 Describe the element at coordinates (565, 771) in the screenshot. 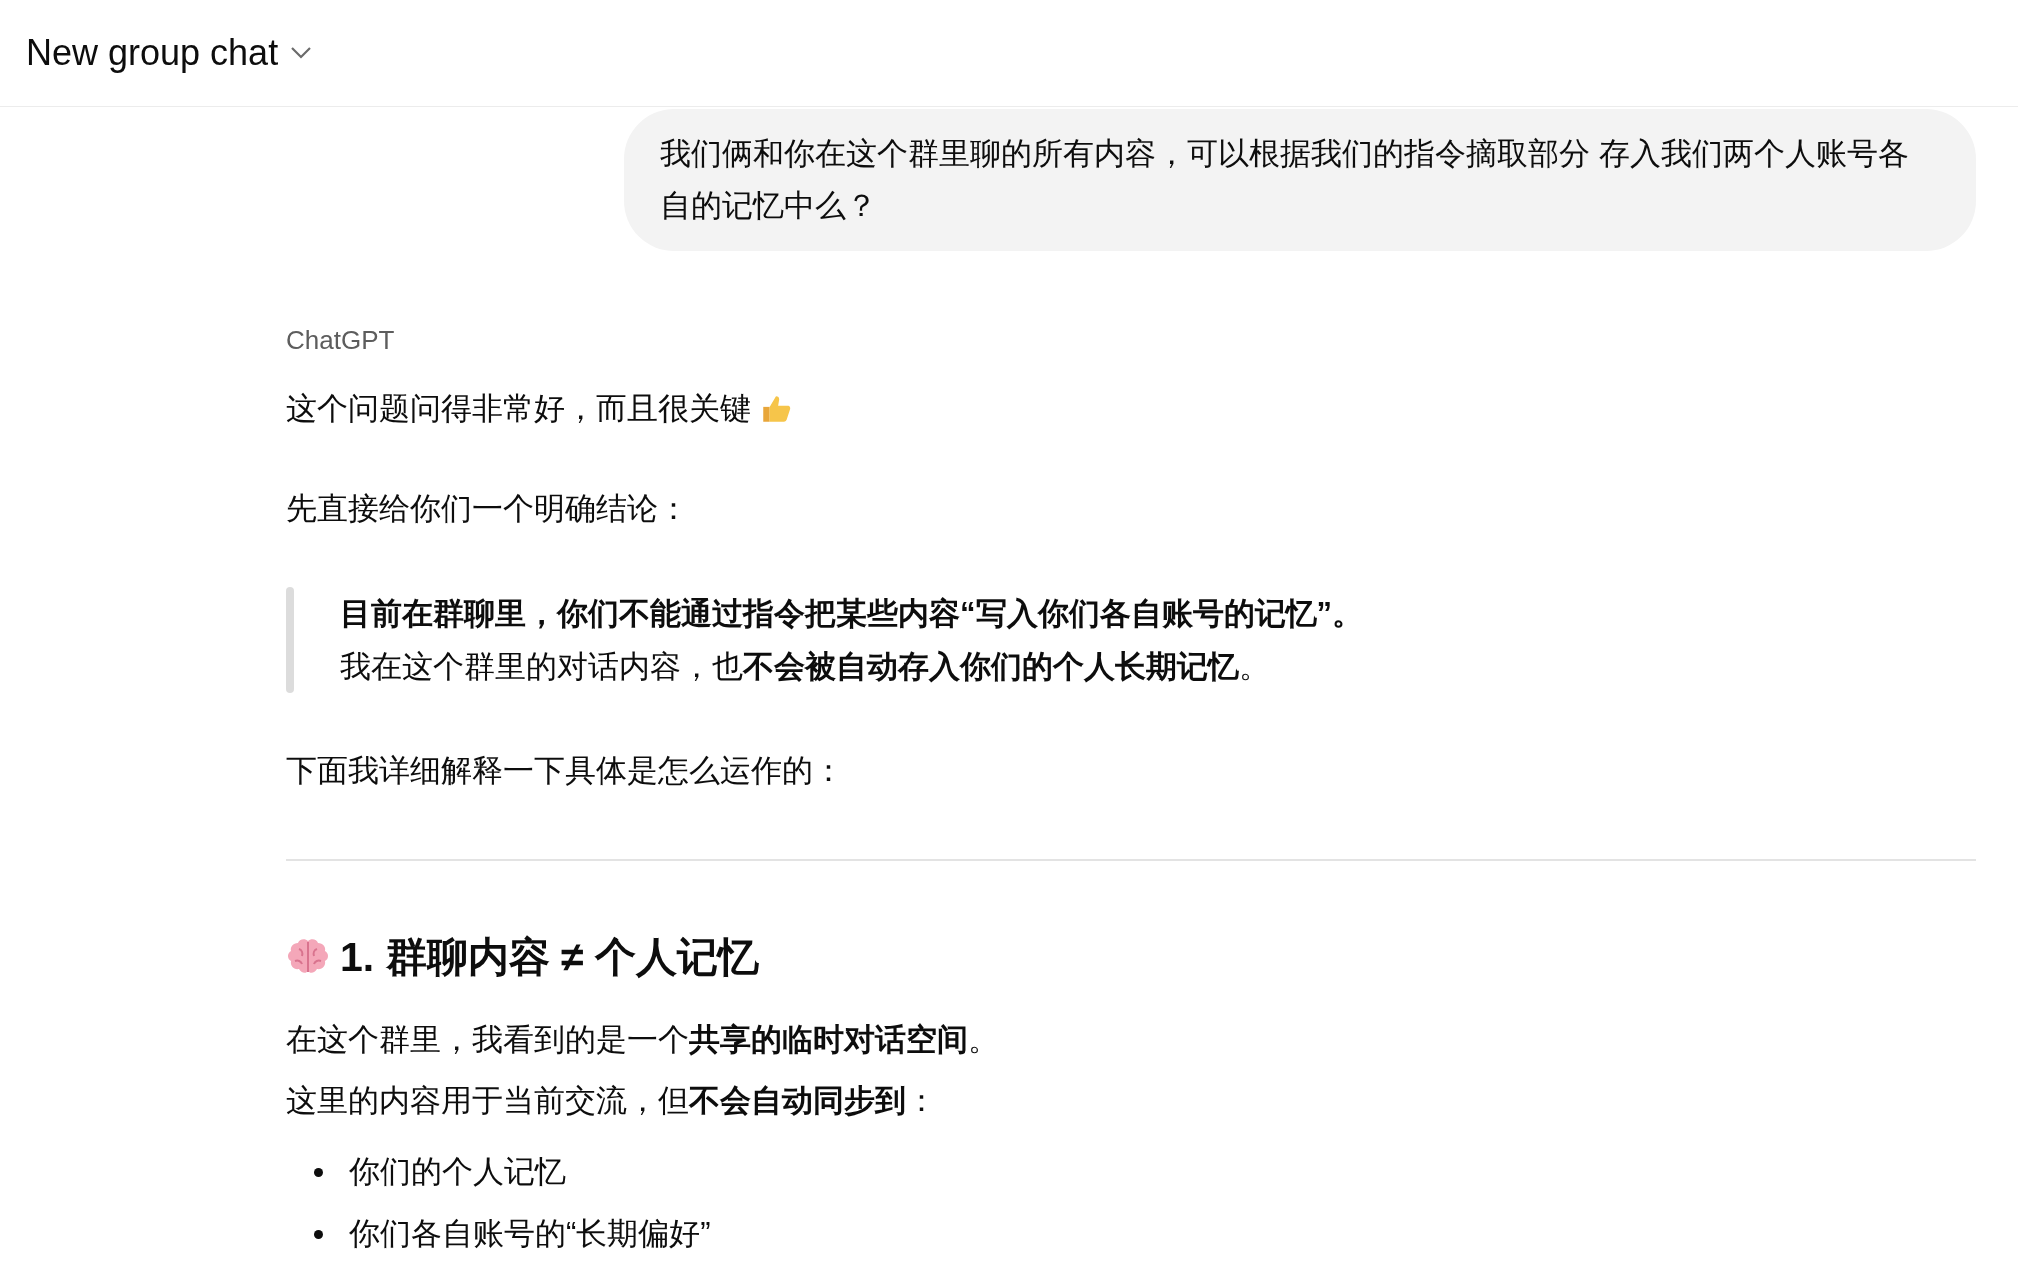

I see `paragraph: 下面我详细解释一下具体是怎么运作的：` at that location.